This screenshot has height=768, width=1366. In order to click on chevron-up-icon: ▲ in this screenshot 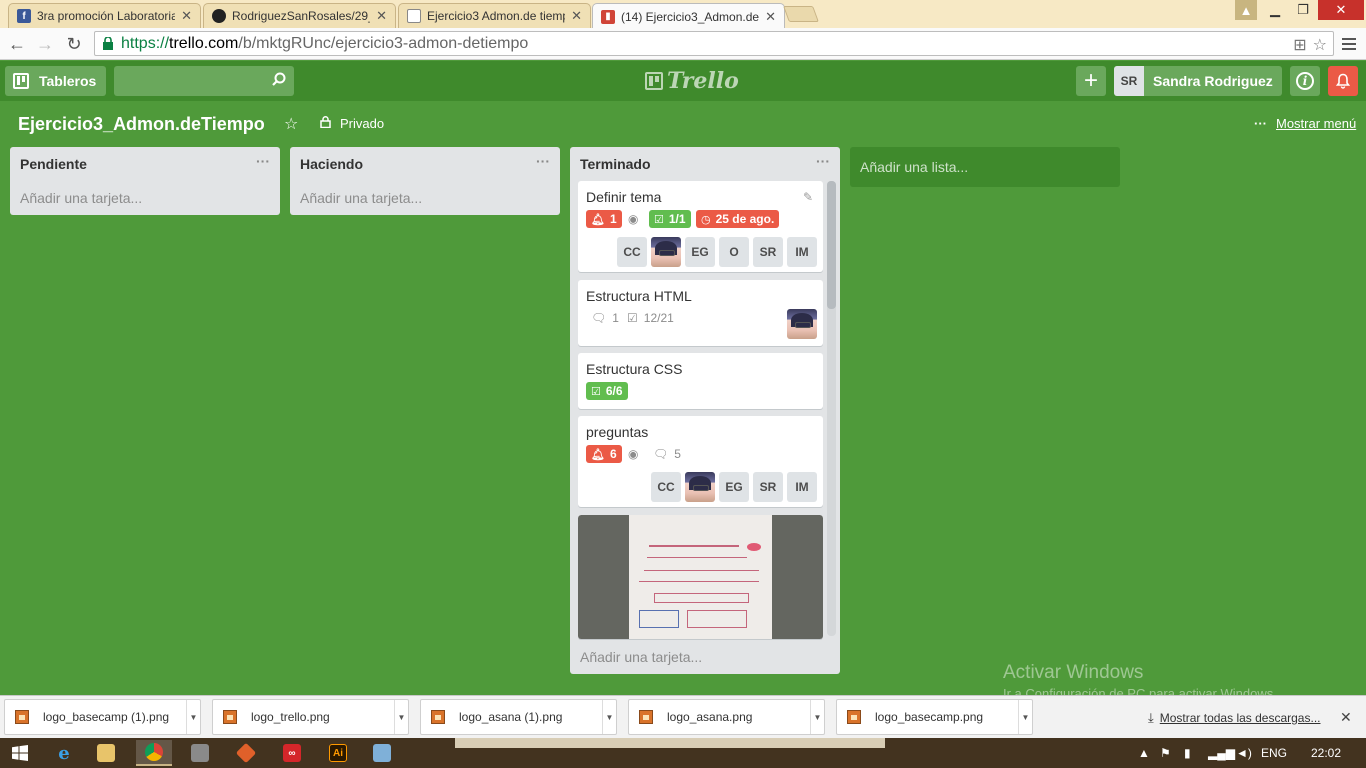, I will do `click(1144, 753)`.